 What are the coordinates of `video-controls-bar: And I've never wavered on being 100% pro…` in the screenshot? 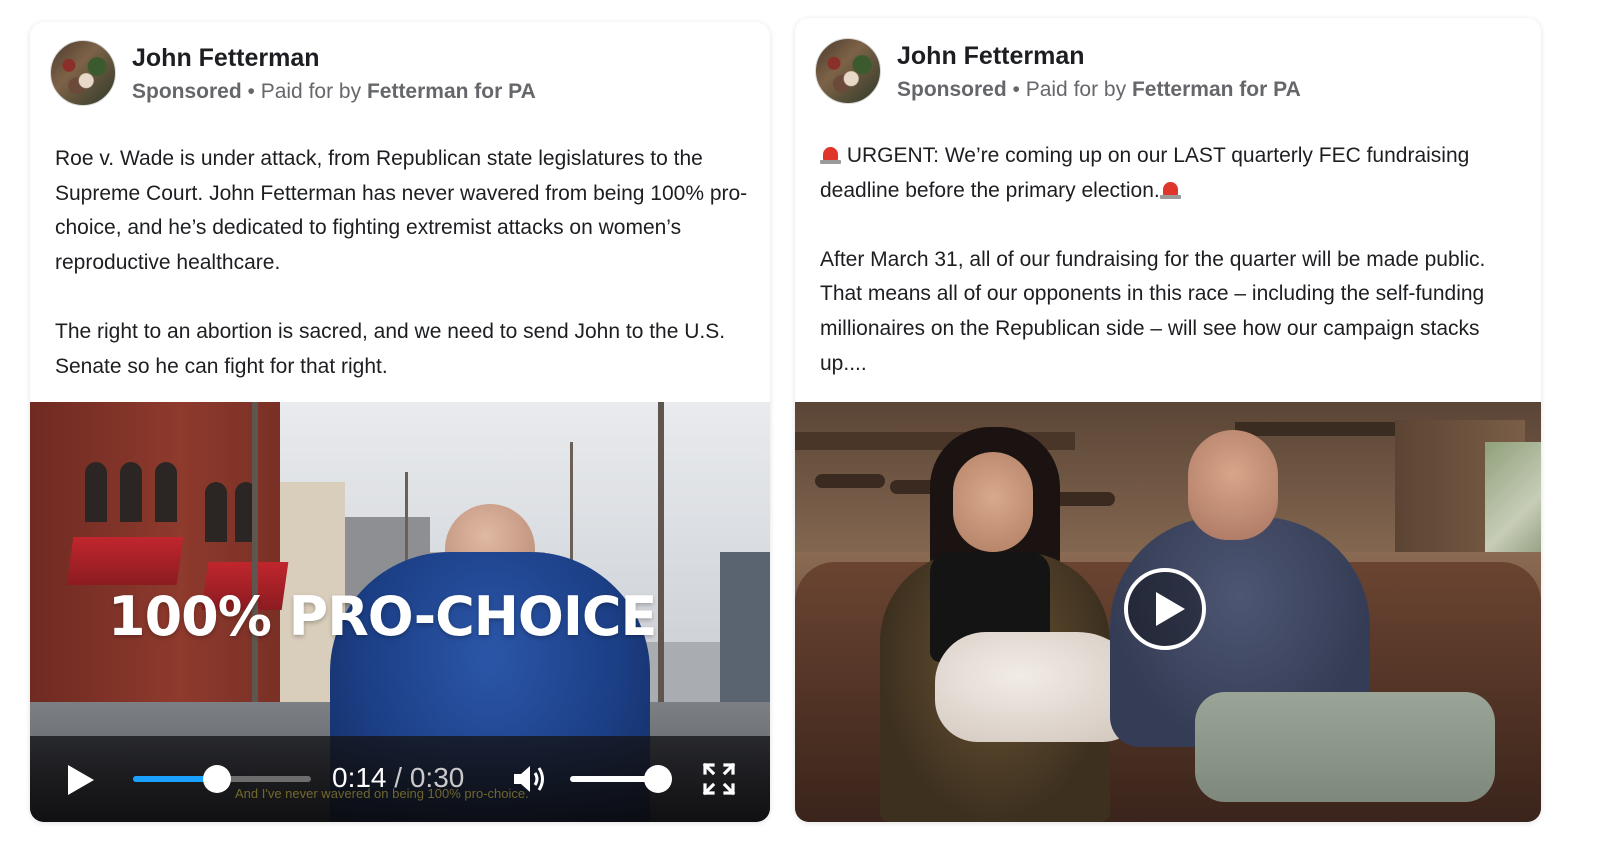 It's located at (400, 779).